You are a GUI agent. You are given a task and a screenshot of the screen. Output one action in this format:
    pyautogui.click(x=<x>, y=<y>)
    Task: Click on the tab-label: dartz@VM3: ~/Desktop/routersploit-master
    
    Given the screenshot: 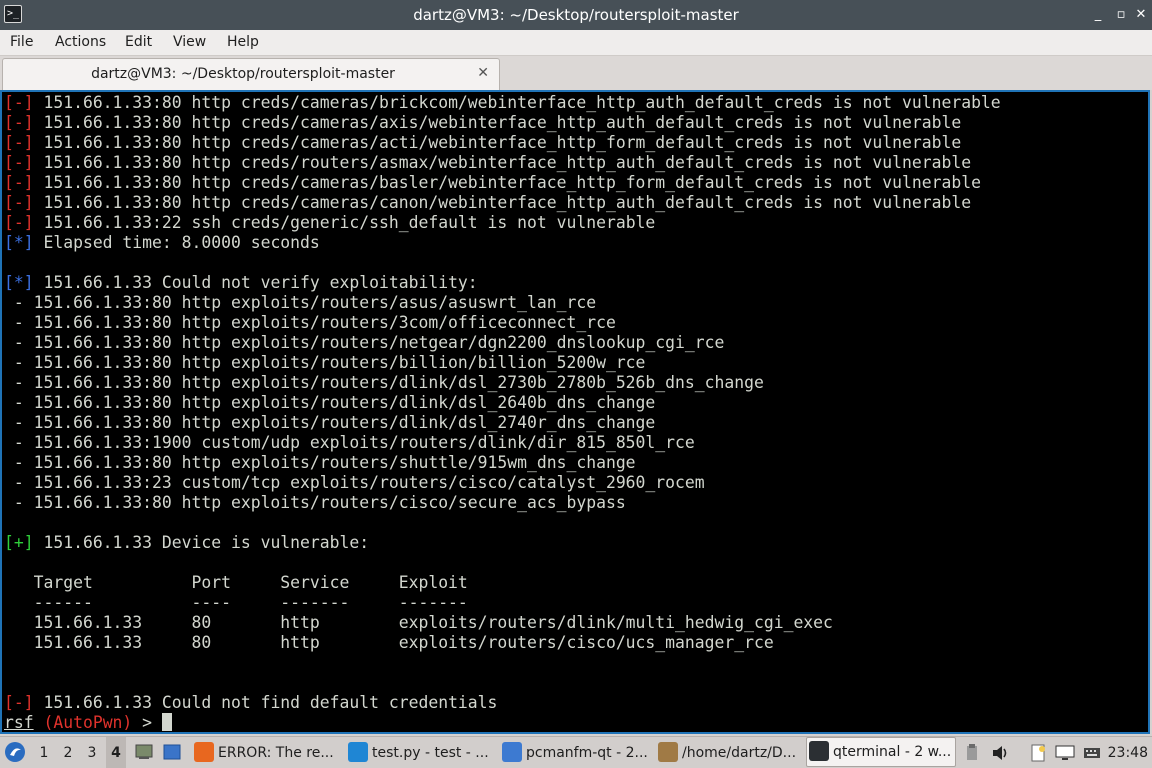 What is the action you would take?
    pyautogui.click(x=243, y=74)
    